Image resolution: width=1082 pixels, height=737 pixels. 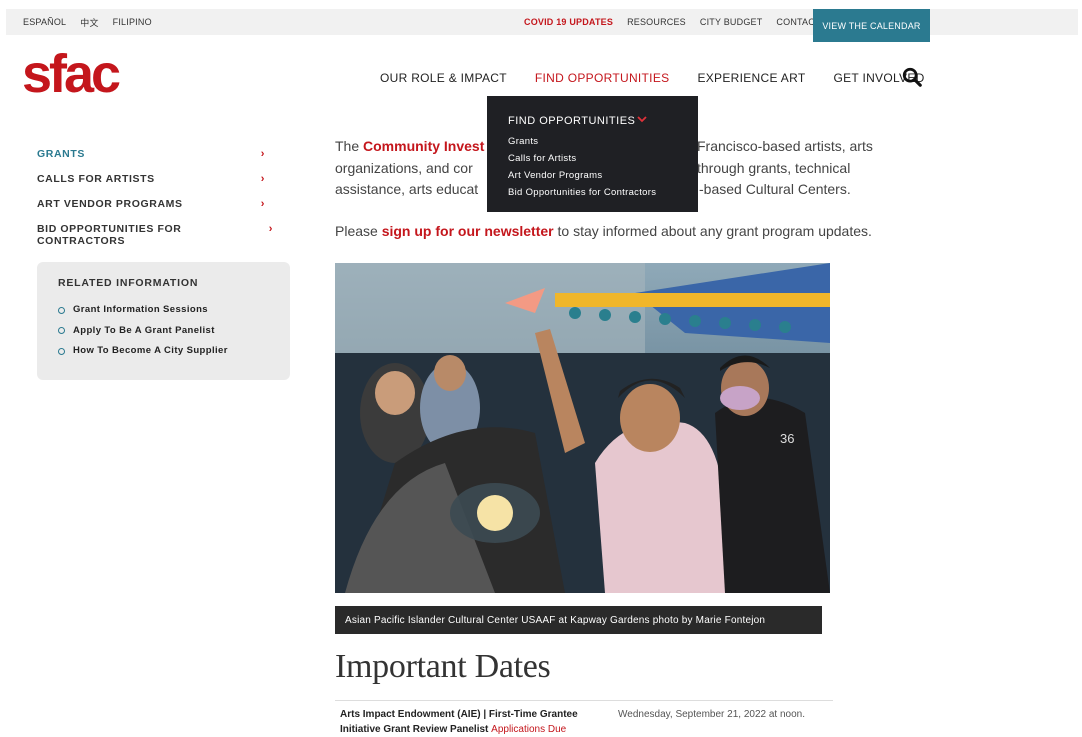 What do you see at coordinates (443, 78) in the screenshot?
I see `nav-our-role: OUR ROLE & IMPACT` at bounding box center [443, 78].